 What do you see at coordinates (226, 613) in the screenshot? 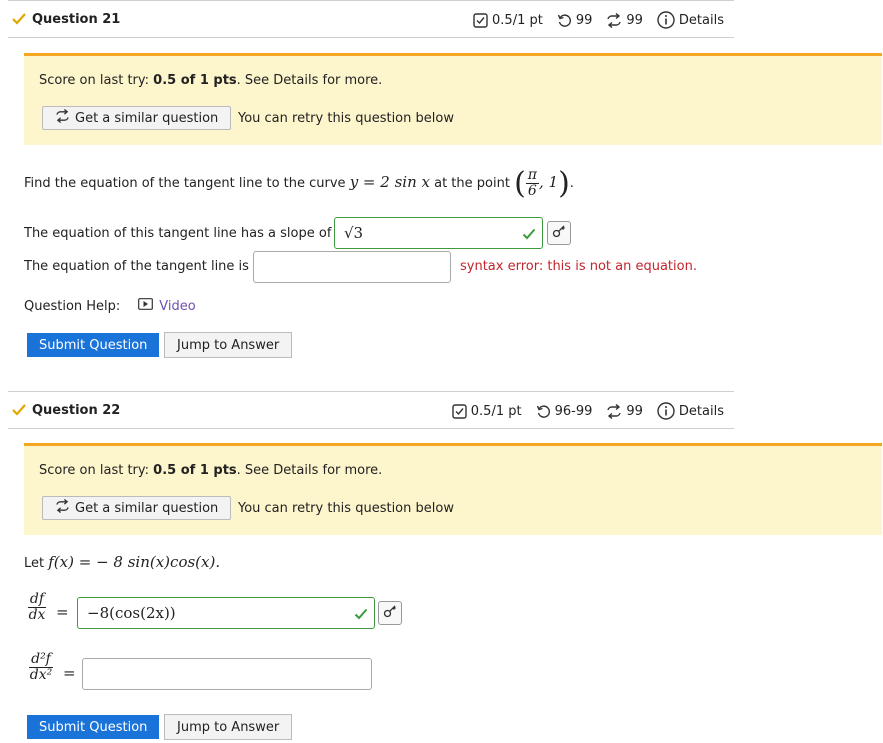
I see `first-derivative-input: −8(cos(2x))` at bounding box center [226, 613].